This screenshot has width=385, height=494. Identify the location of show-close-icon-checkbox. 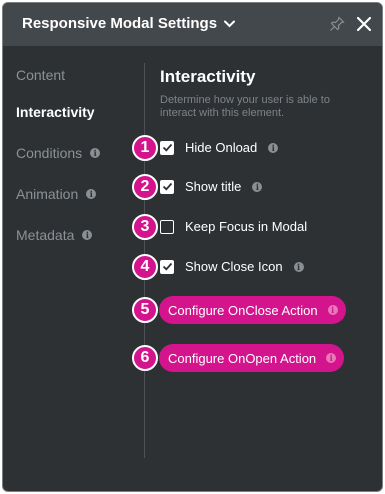
(167, 266).